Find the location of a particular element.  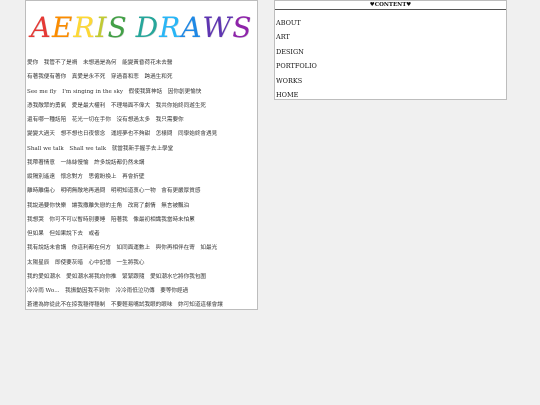

sidebar-nav: ABOUT ART DESIGN PORTFOLIO WORKS HOME is located at coordinates (390, 56).